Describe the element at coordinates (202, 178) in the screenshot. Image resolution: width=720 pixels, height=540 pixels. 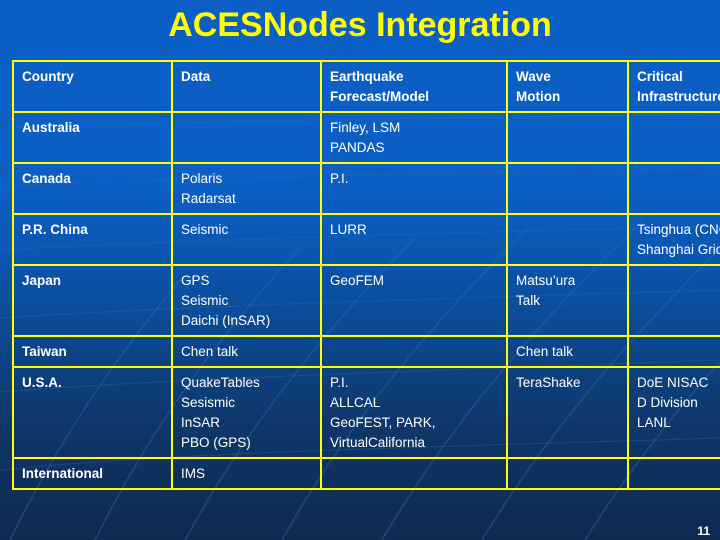
I see `cell-line: Polaris` at that location.